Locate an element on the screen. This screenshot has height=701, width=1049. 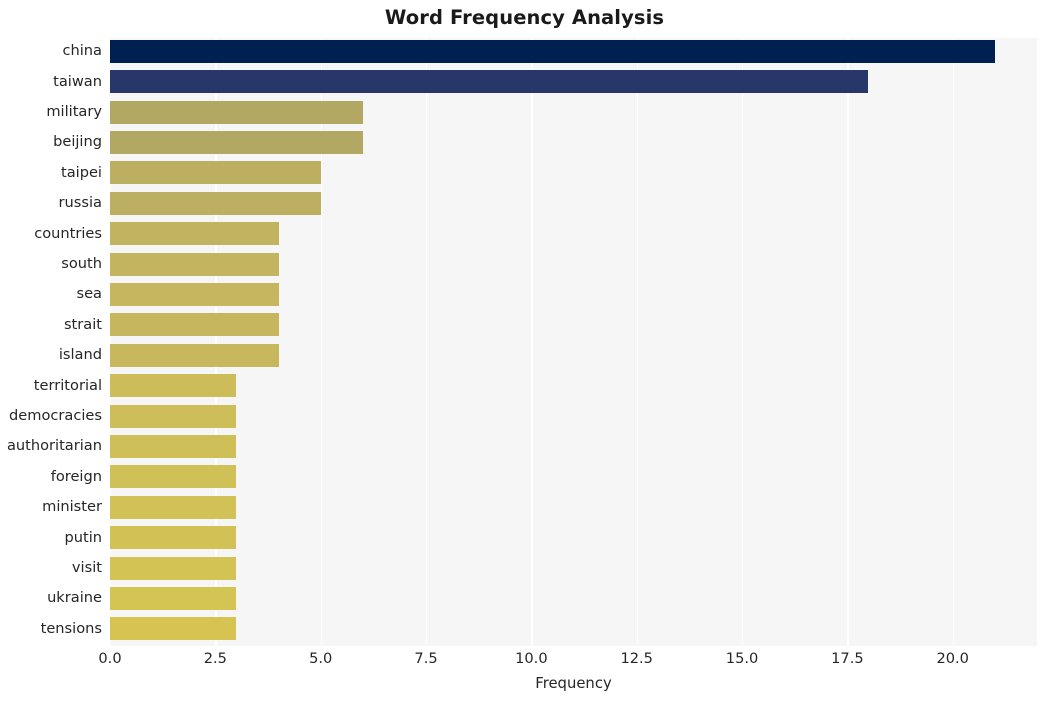
y-axis-tick-label: minister is located at coordinates (72, 507).